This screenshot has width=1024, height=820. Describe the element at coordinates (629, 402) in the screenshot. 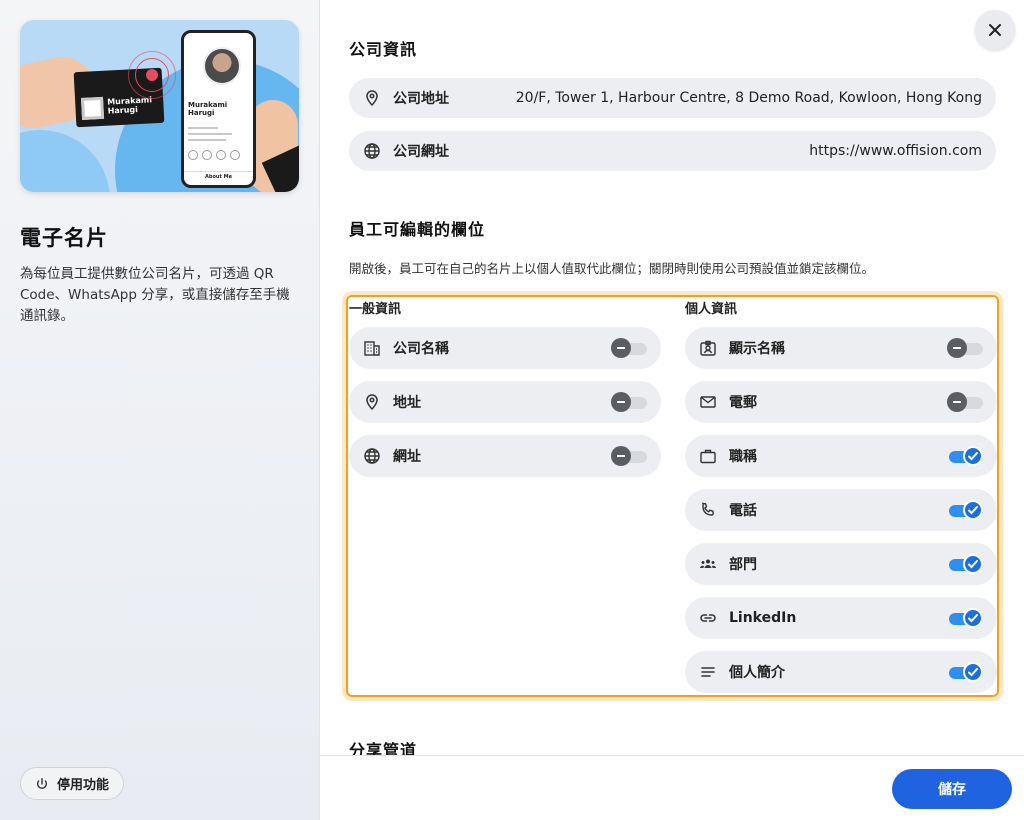

I see `toggle-address` at that location.